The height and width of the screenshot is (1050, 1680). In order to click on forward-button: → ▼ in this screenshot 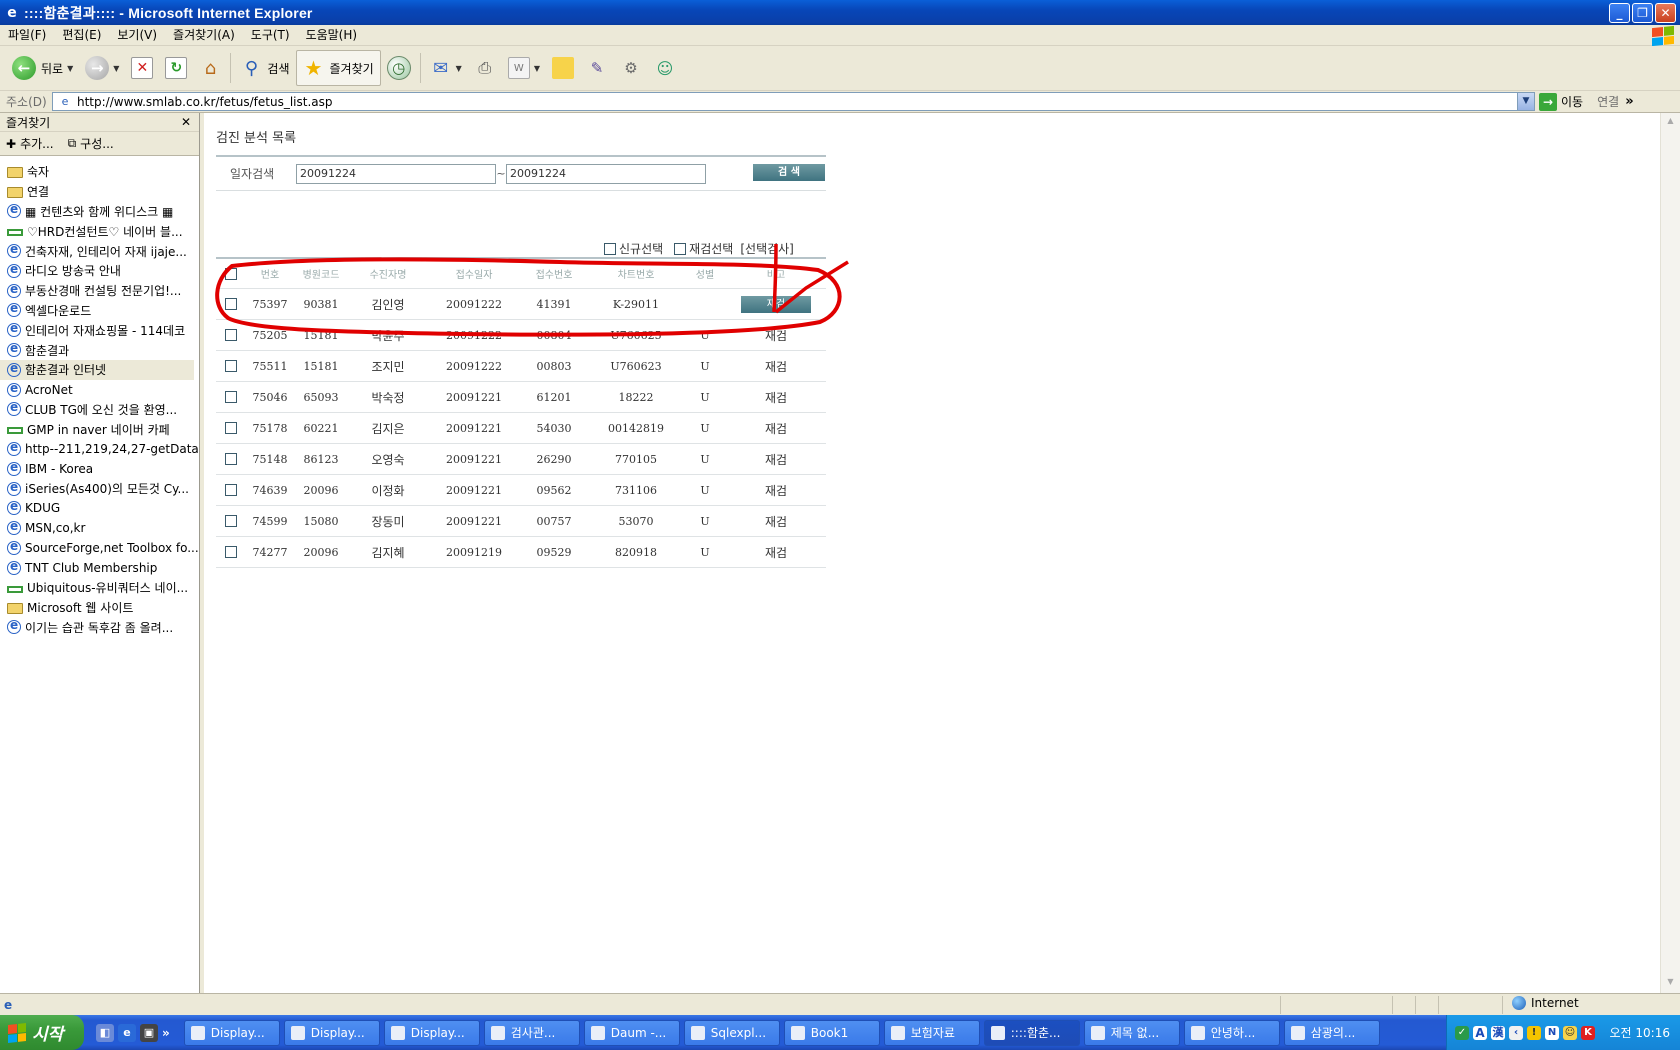, I will do `click(102, 68)`.